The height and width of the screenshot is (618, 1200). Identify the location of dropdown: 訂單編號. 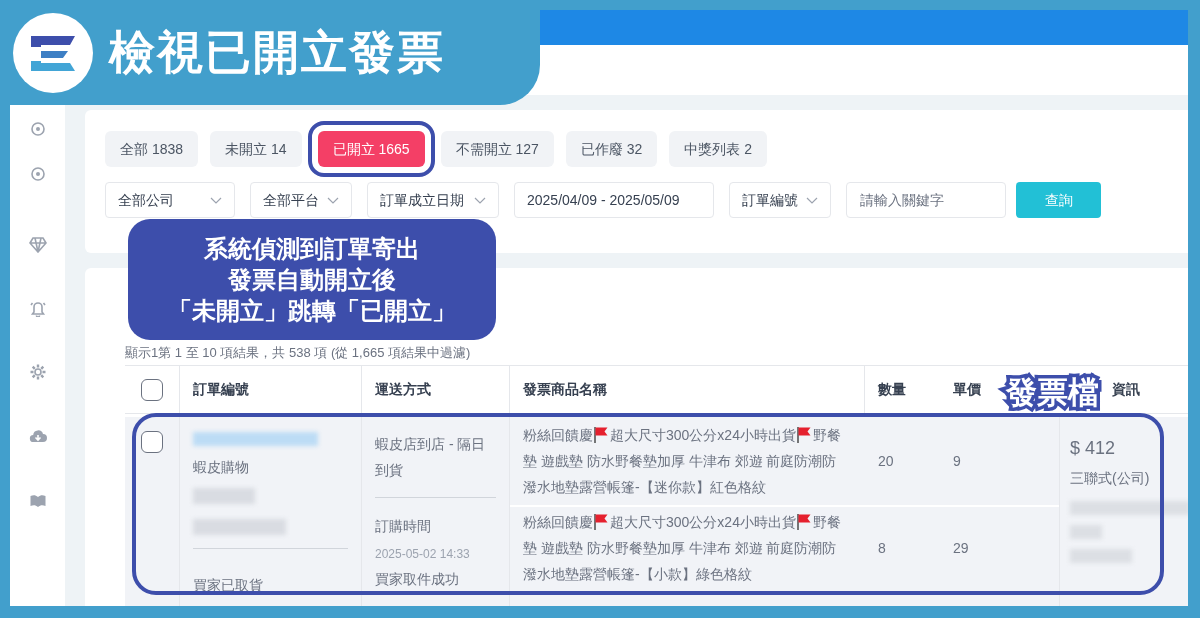
(780, 200).